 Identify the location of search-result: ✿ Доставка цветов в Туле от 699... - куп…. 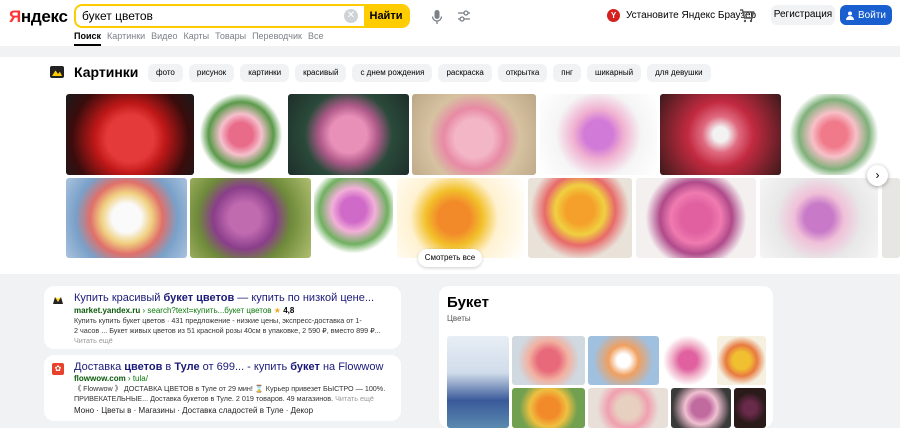
(222, 388).